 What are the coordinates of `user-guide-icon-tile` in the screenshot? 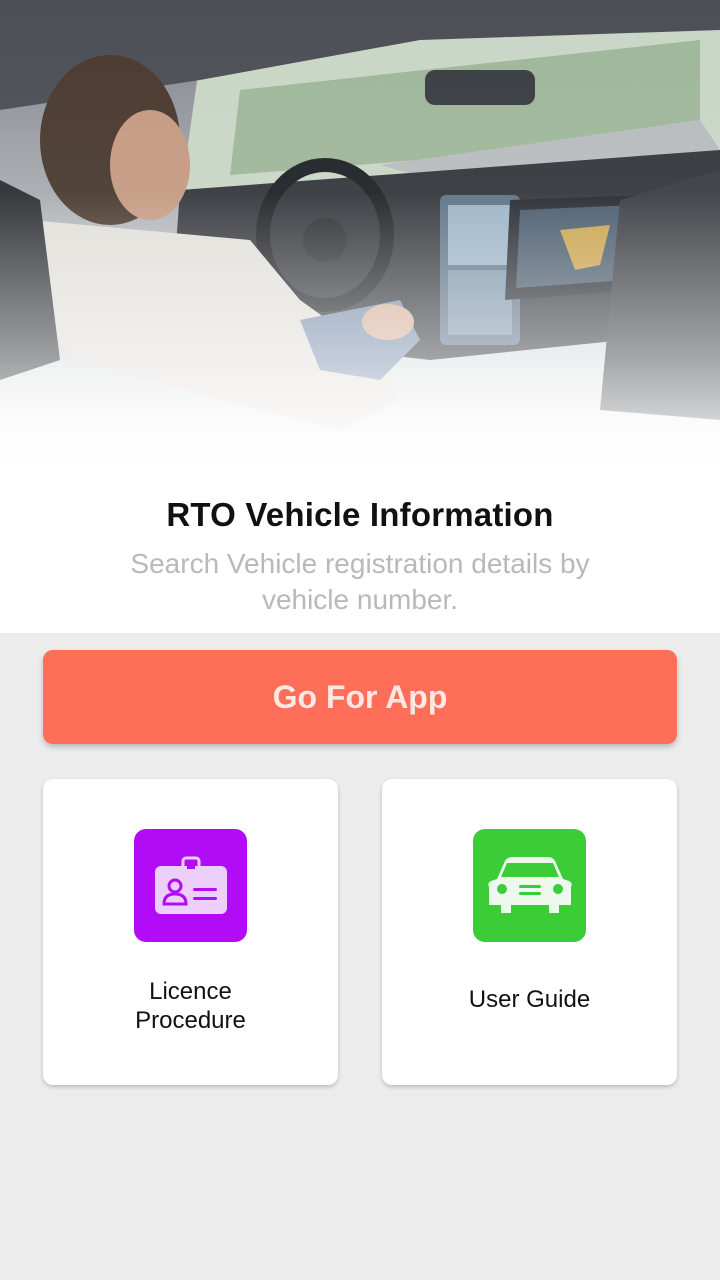 It's located at (529, 885).